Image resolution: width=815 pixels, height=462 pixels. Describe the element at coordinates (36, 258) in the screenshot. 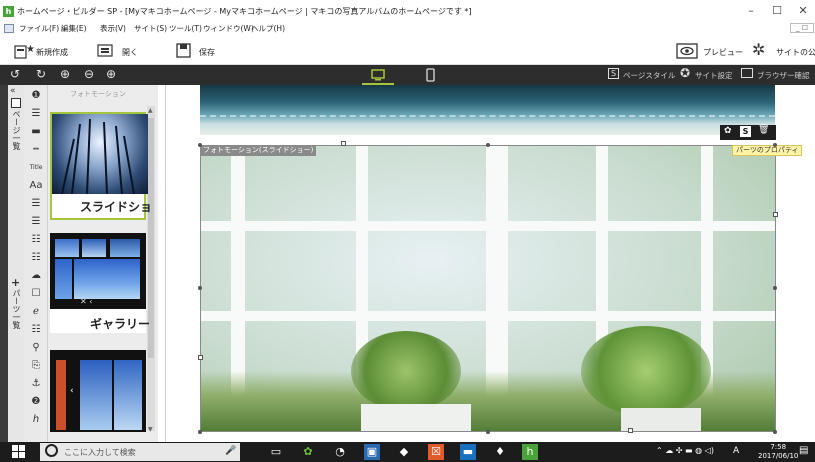

I see `grid-icon: ☷` at that location.